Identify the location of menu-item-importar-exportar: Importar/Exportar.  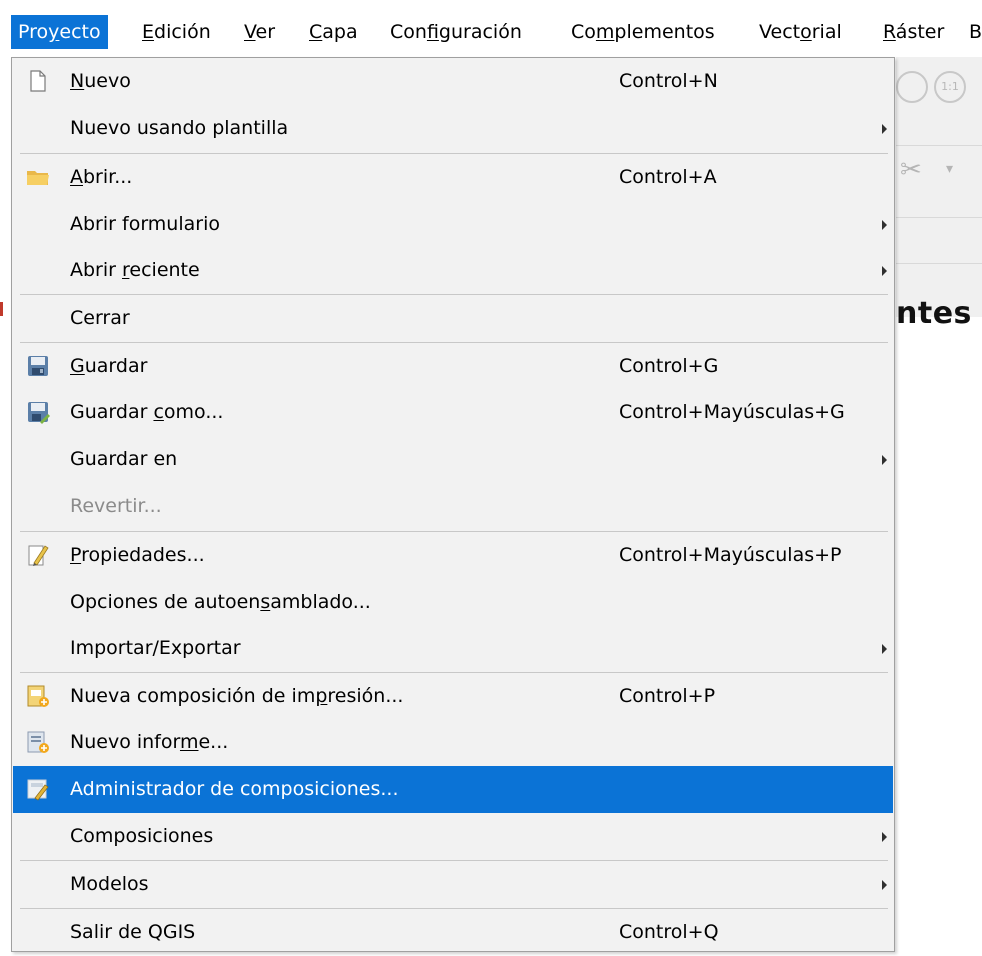
(453, 648).